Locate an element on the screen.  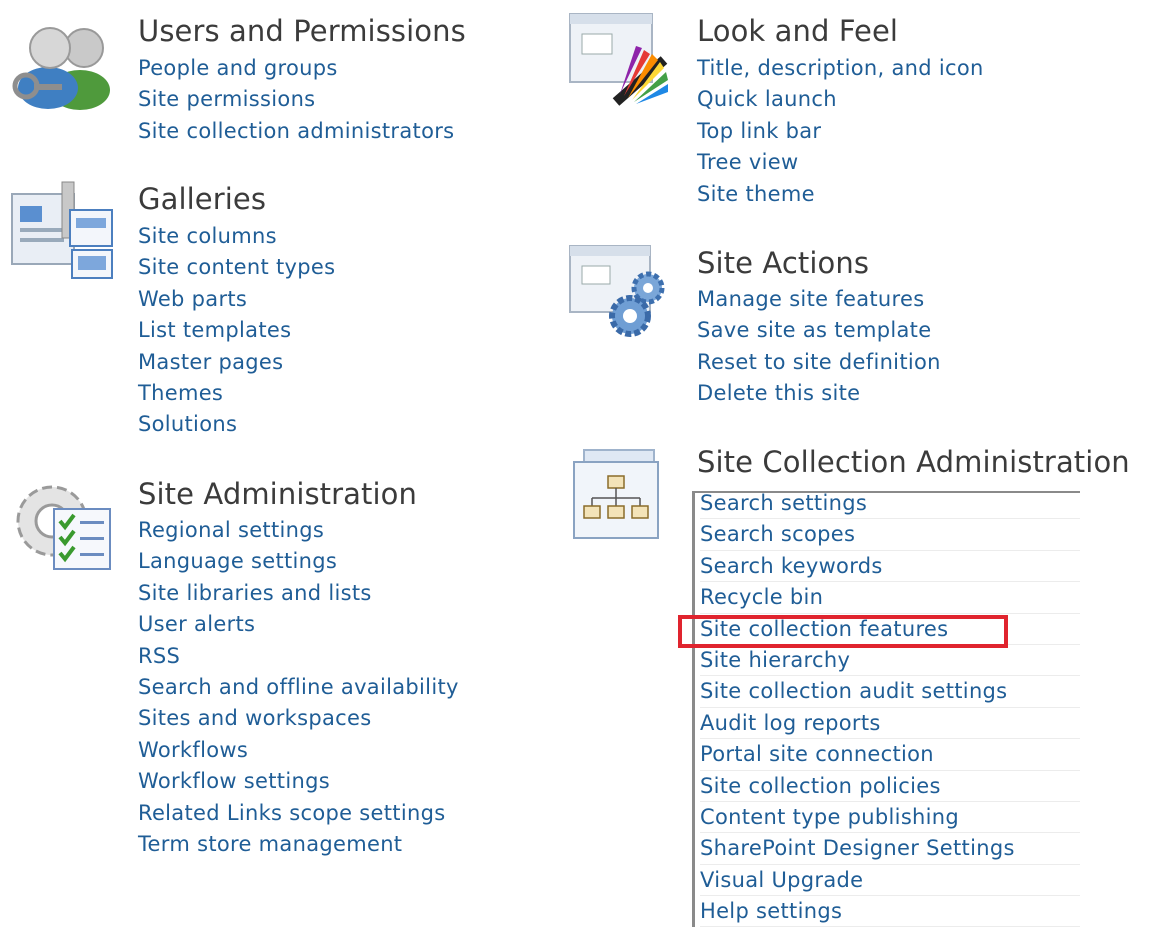
list-item: Tree view is located at coordinates (840, 162).